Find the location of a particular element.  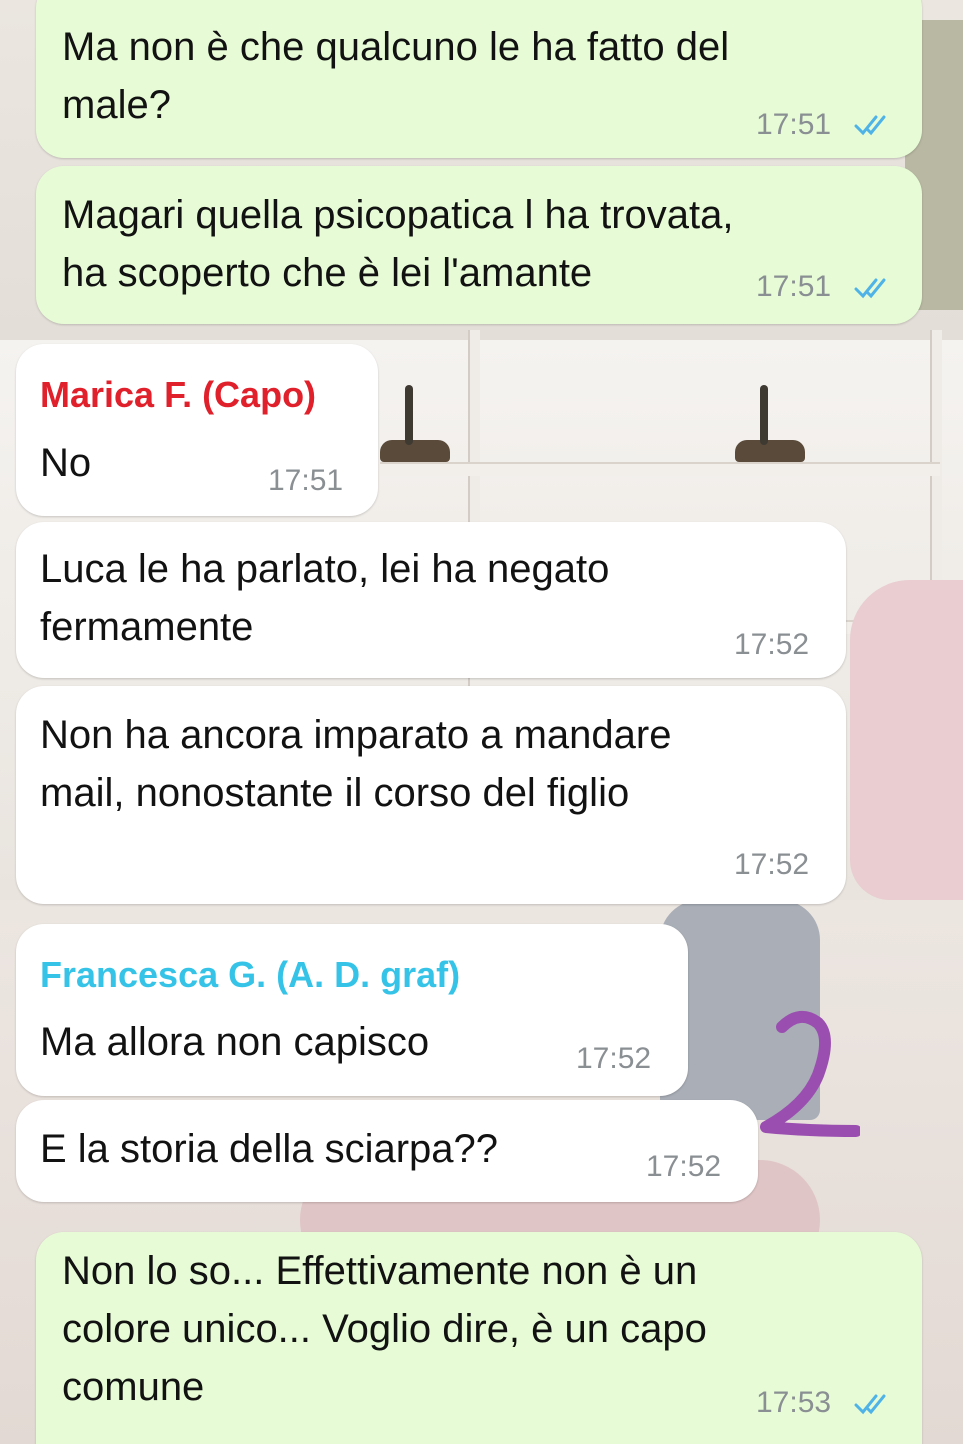

message-bubble-incoming: E la storia della sciarpa?? 17:52 is located at coordinates (387, 1151).